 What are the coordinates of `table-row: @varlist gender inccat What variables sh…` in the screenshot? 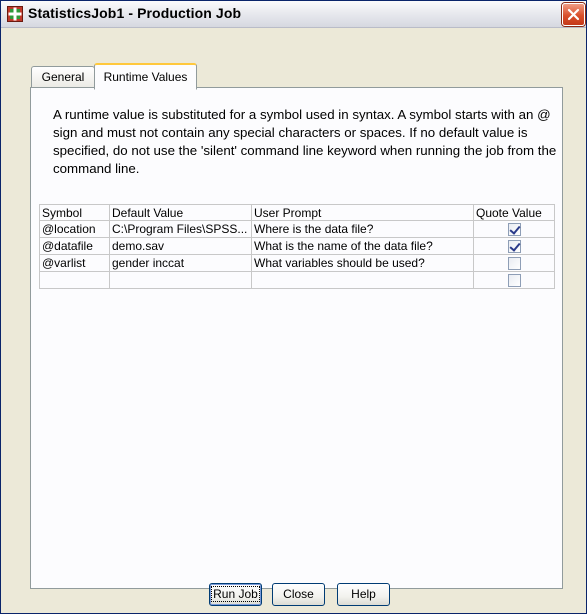 It's located at (297, 263).